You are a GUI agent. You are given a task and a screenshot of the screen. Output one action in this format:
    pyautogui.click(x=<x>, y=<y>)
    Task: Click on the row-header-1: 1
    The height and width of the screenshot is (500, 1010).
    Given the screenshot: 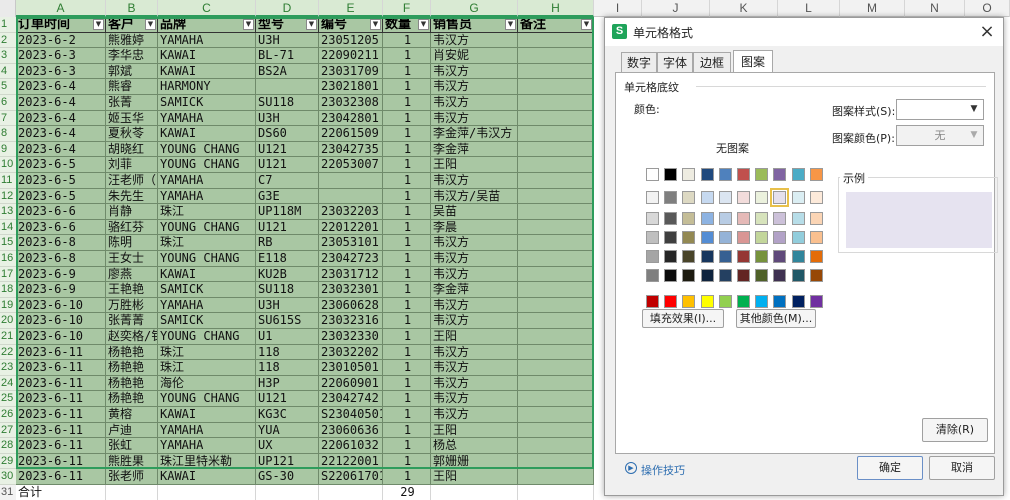 What is the action you would take?
    pyautogui.click(x=8, y=25)
    